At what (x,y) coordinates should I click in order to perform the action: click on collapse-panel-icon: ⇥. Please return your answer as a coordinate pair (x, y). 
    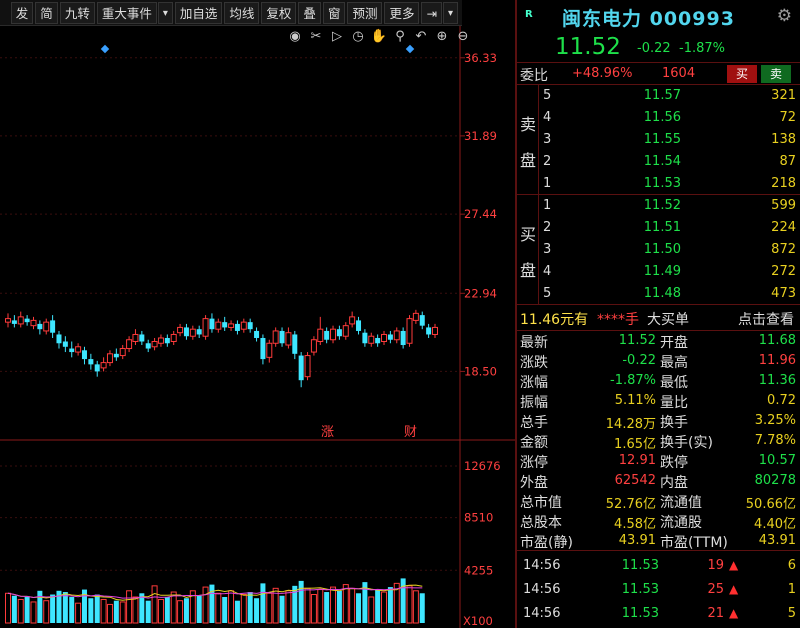
    Looking at the image, I should click on (431, 12).